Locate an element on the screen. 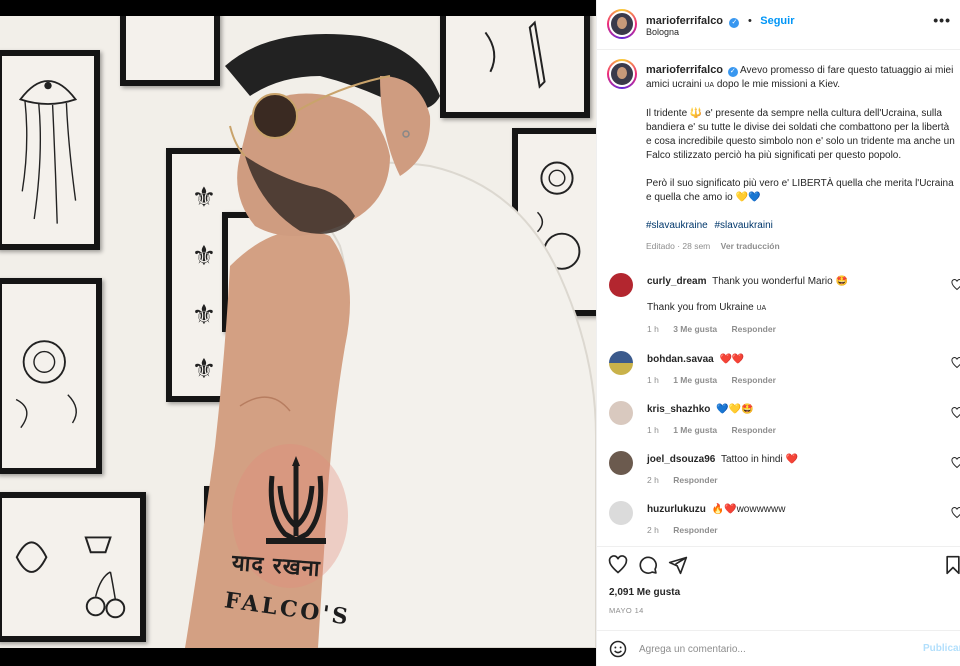 The width and height of the screenshot is (960, 666). hashtag-slavaukraine: #slavaukraine is located at coordinates (677, 225).